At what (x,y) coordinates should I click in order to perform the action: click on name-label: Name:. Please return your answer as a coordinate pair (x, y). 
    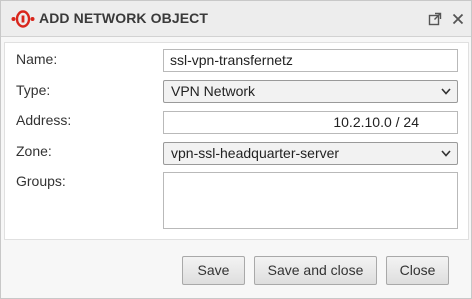
    Looking at the image, I should click on (37, 59).